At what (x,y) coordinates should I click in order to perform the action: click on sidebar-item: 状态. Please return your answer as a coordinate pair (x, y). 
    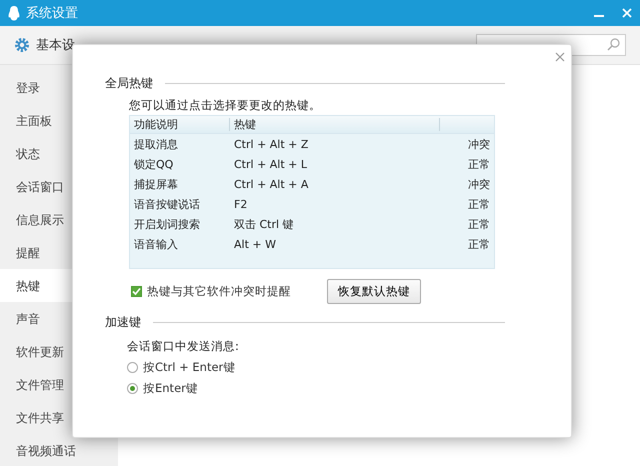
    Looking at the image, I should click on (59, 153).